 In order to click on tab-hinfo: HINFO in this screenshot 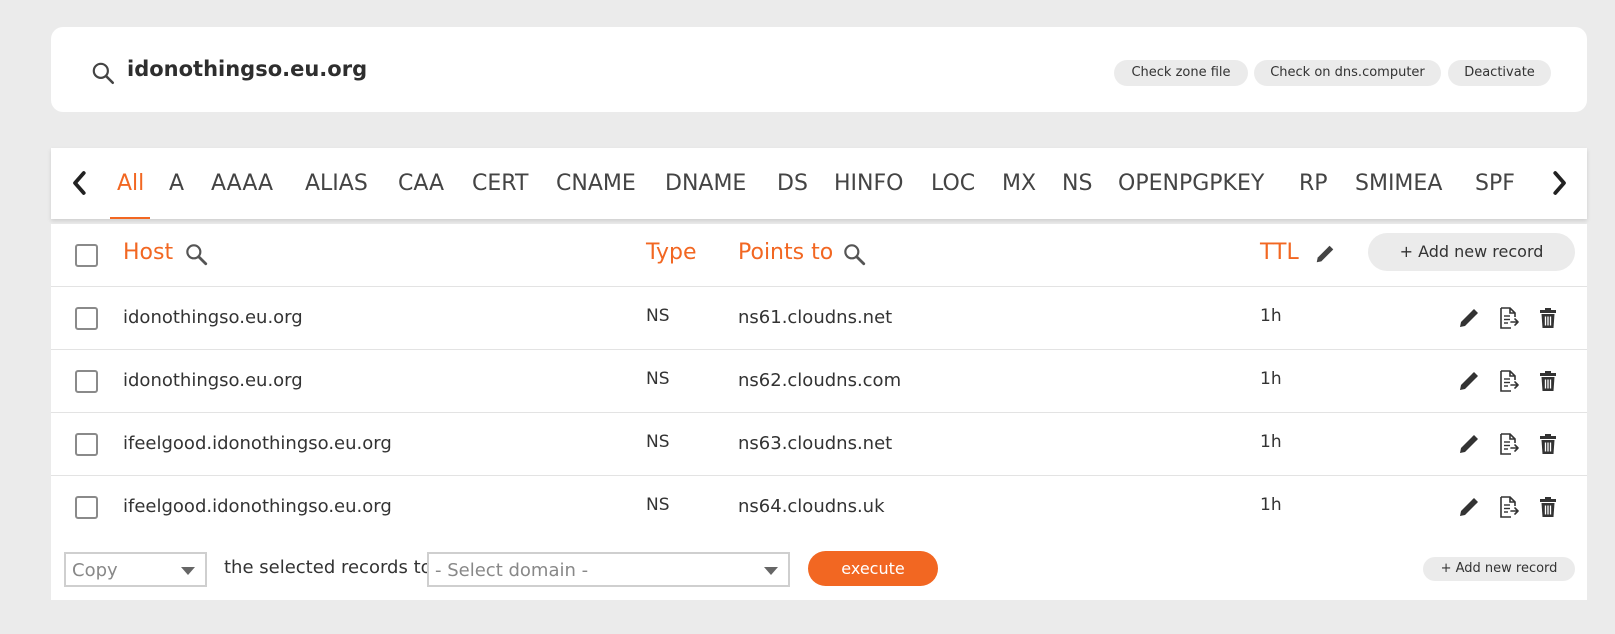, I will do `click(868, 183)`.